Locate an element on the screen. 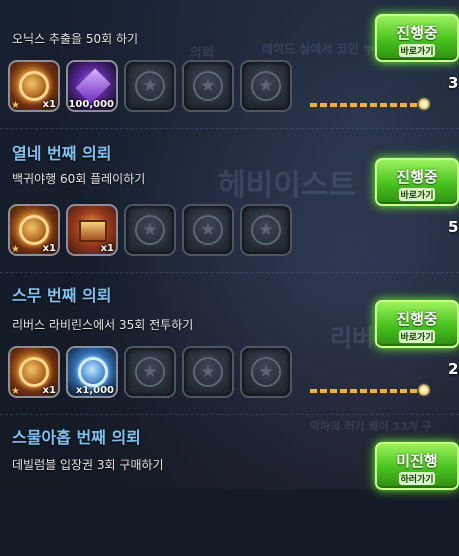 This screenshot has height=556, width=459. progress-count: 3 is located at coordinates (453, 83).